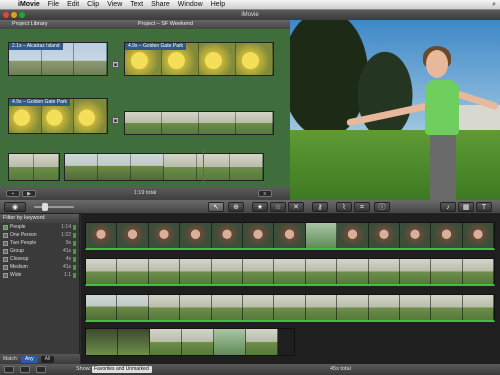  Describe the element at coordinates (484, 207) in the screenshot. I see `title-icon: T` at that location.